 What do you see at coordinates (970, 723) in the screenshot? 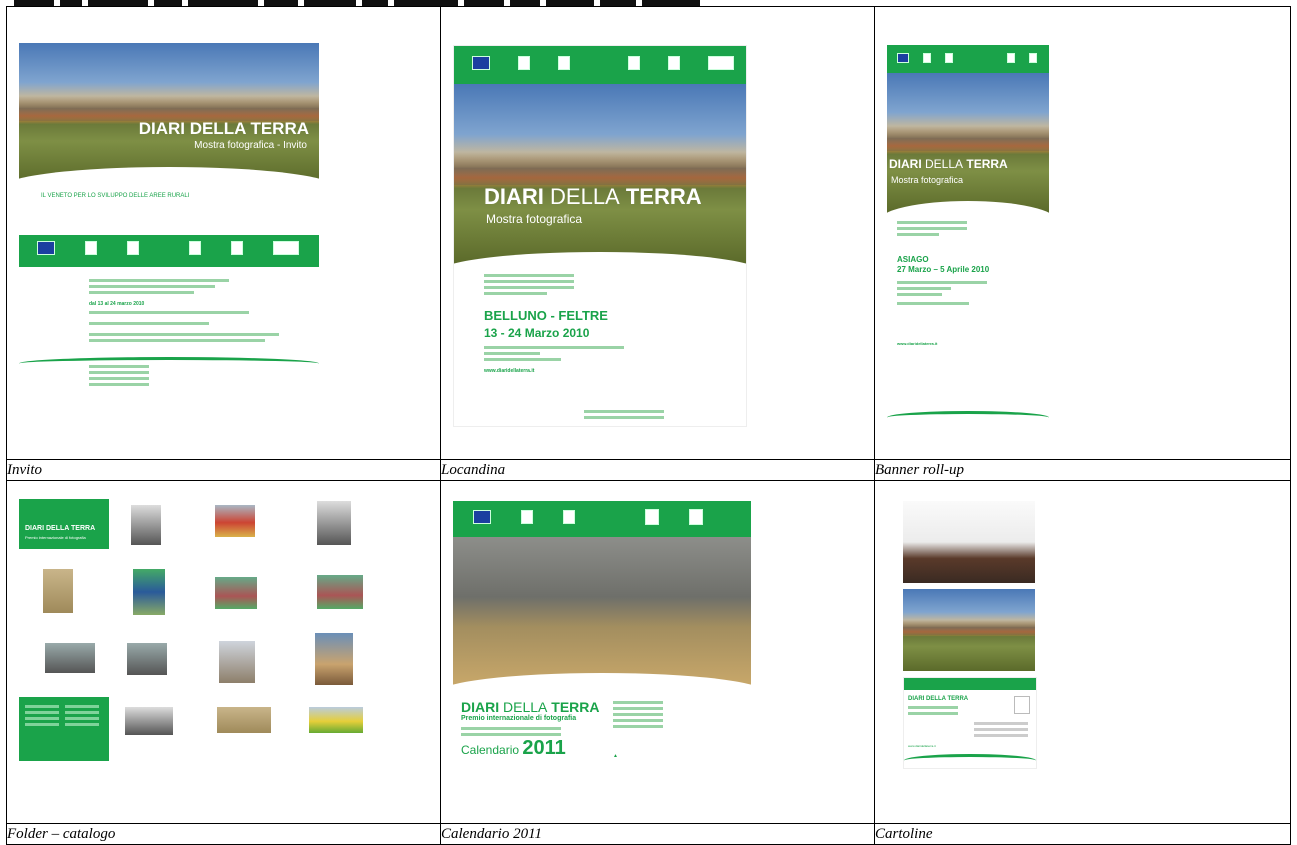
I see `cartoline-back: DIARI DELLA TERRA www.diaridellaterra.it` at bounding box center [970, 723].